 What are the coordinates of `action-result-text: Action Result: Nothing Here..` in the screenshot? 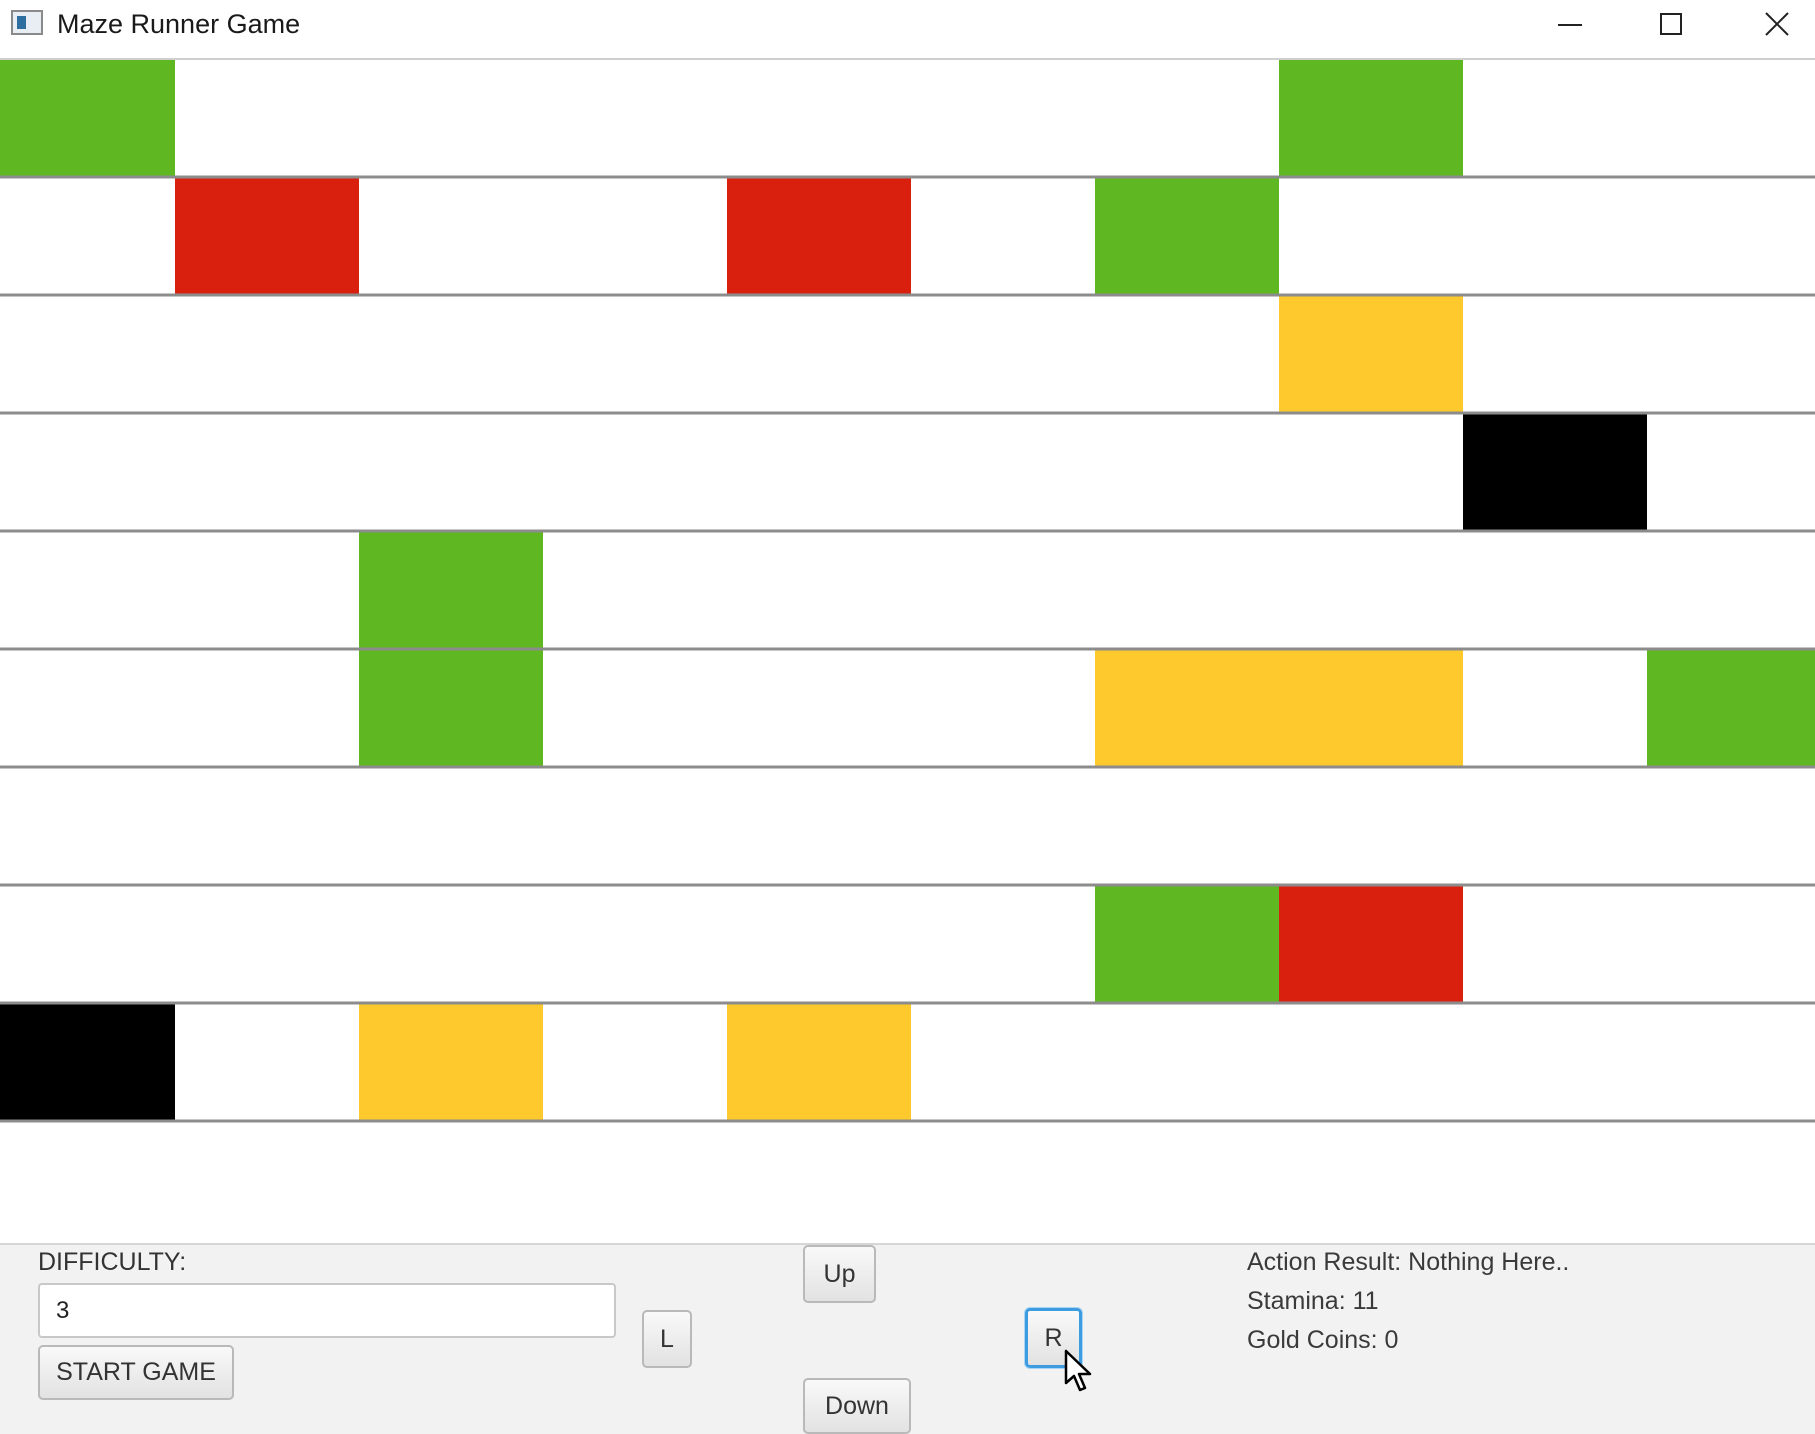 It's located at (1408, 1262).